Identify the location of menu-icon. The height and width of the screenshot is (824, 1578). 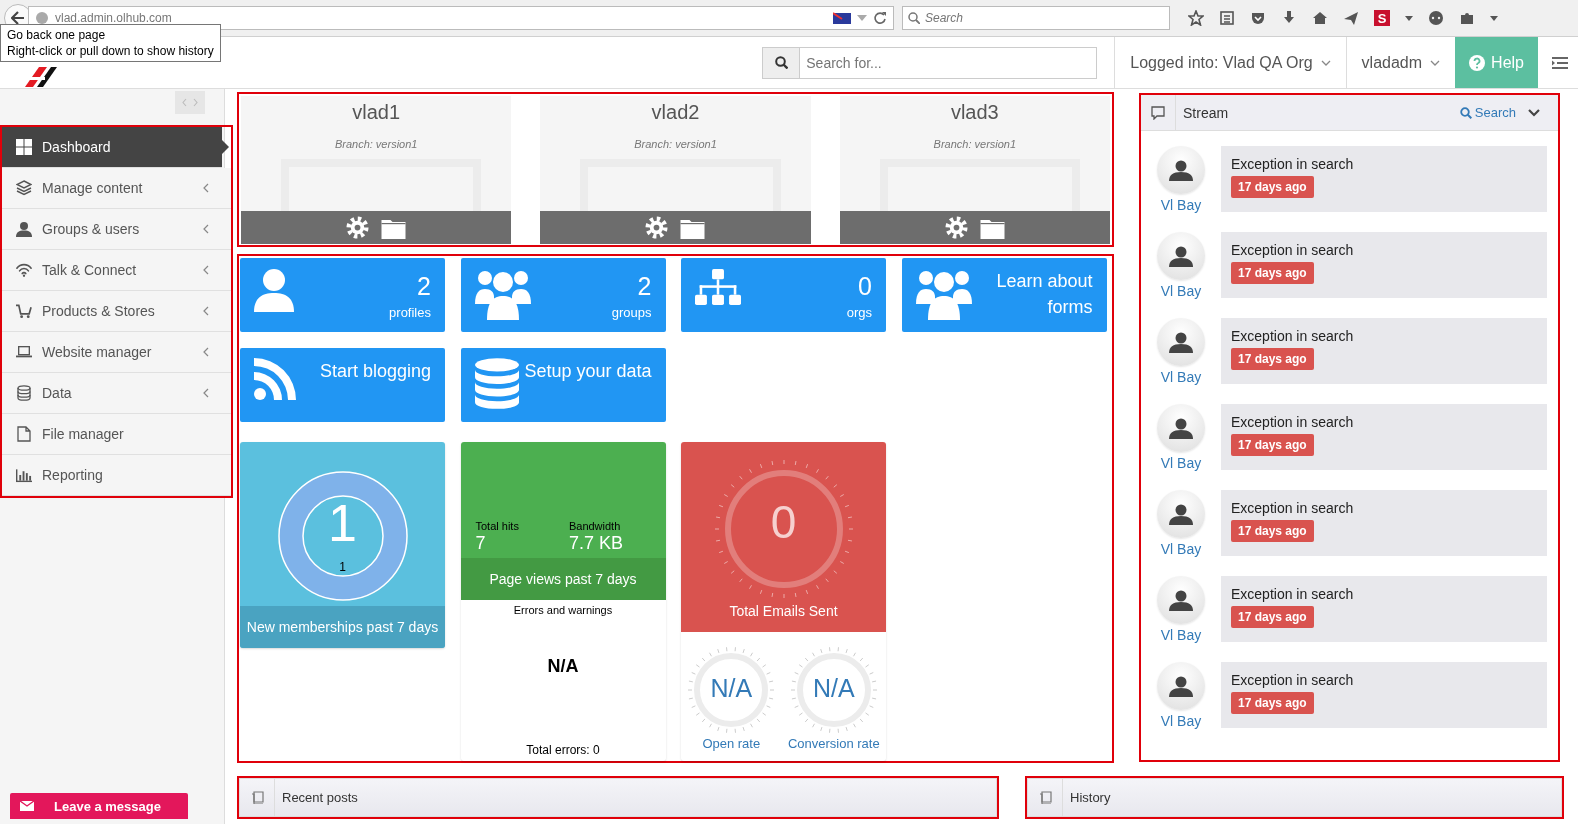
(1560, 62).